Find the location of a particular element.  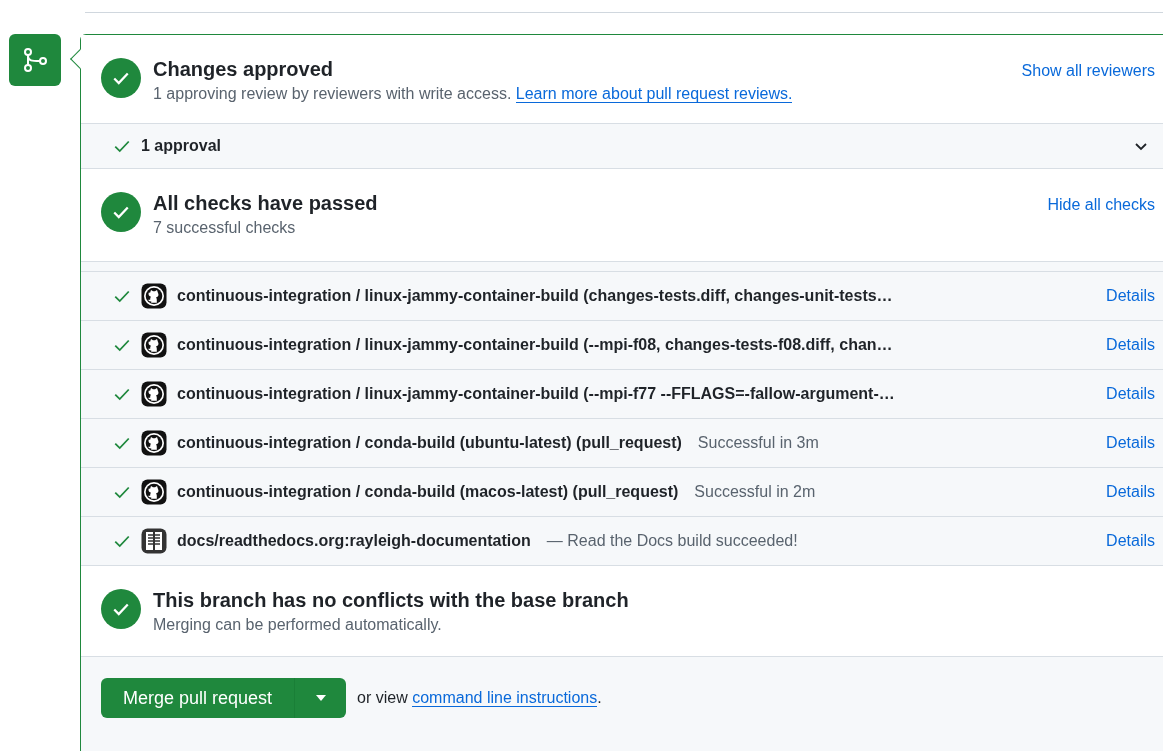

section-subtitle: 7 successful checks is located at coordinates (225, 228).